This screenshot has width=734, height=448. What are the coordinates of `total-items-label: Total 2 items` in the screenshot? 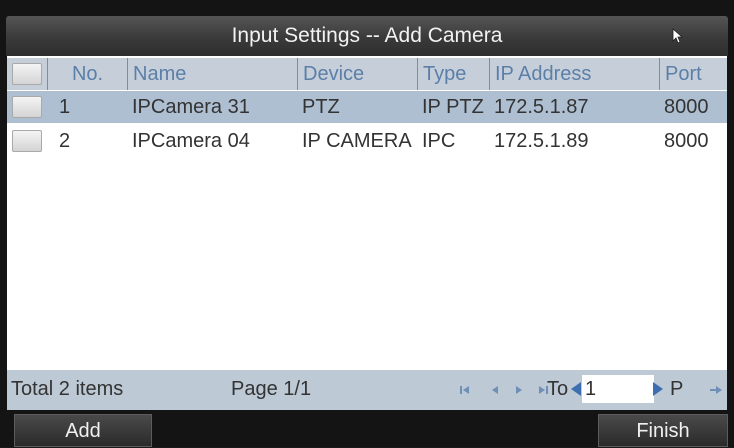 It's located at (67, 389).